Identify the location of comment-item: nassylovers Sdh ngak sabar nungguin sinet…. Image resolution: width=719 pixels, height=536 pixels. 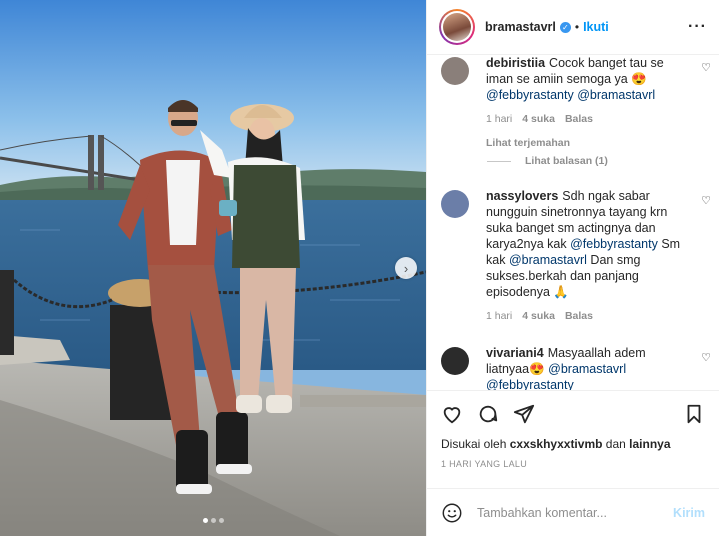
(573, 256).